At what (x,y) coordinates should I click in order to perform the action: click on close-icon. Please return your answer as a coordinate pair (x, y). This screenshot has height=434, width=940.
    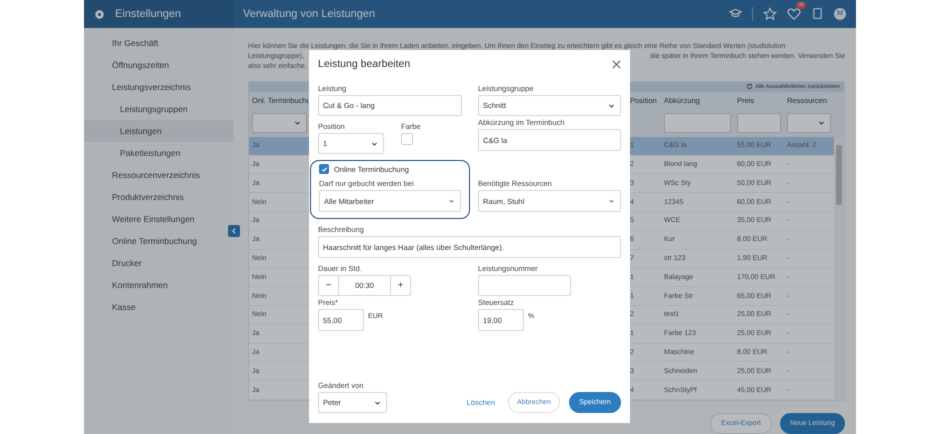
    Looking at the image, I should click on (616, 64).